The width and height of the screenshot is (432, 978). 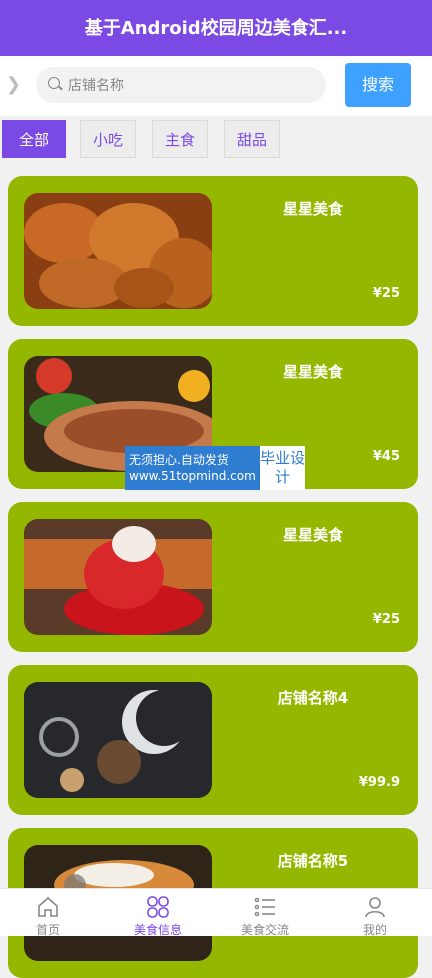 I want to click on back-chevron-icon: ❯, so click(x=13, y=84).